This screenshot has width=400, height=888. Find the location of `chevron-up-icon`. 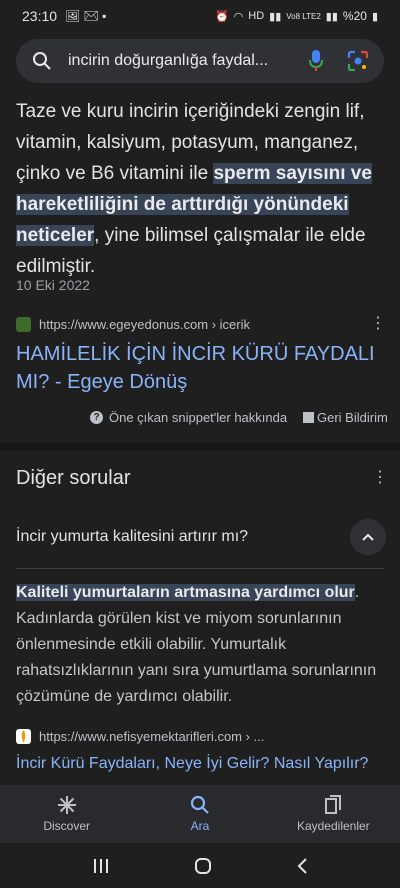

chevron-up-icon is located at coordinates (368, 537).